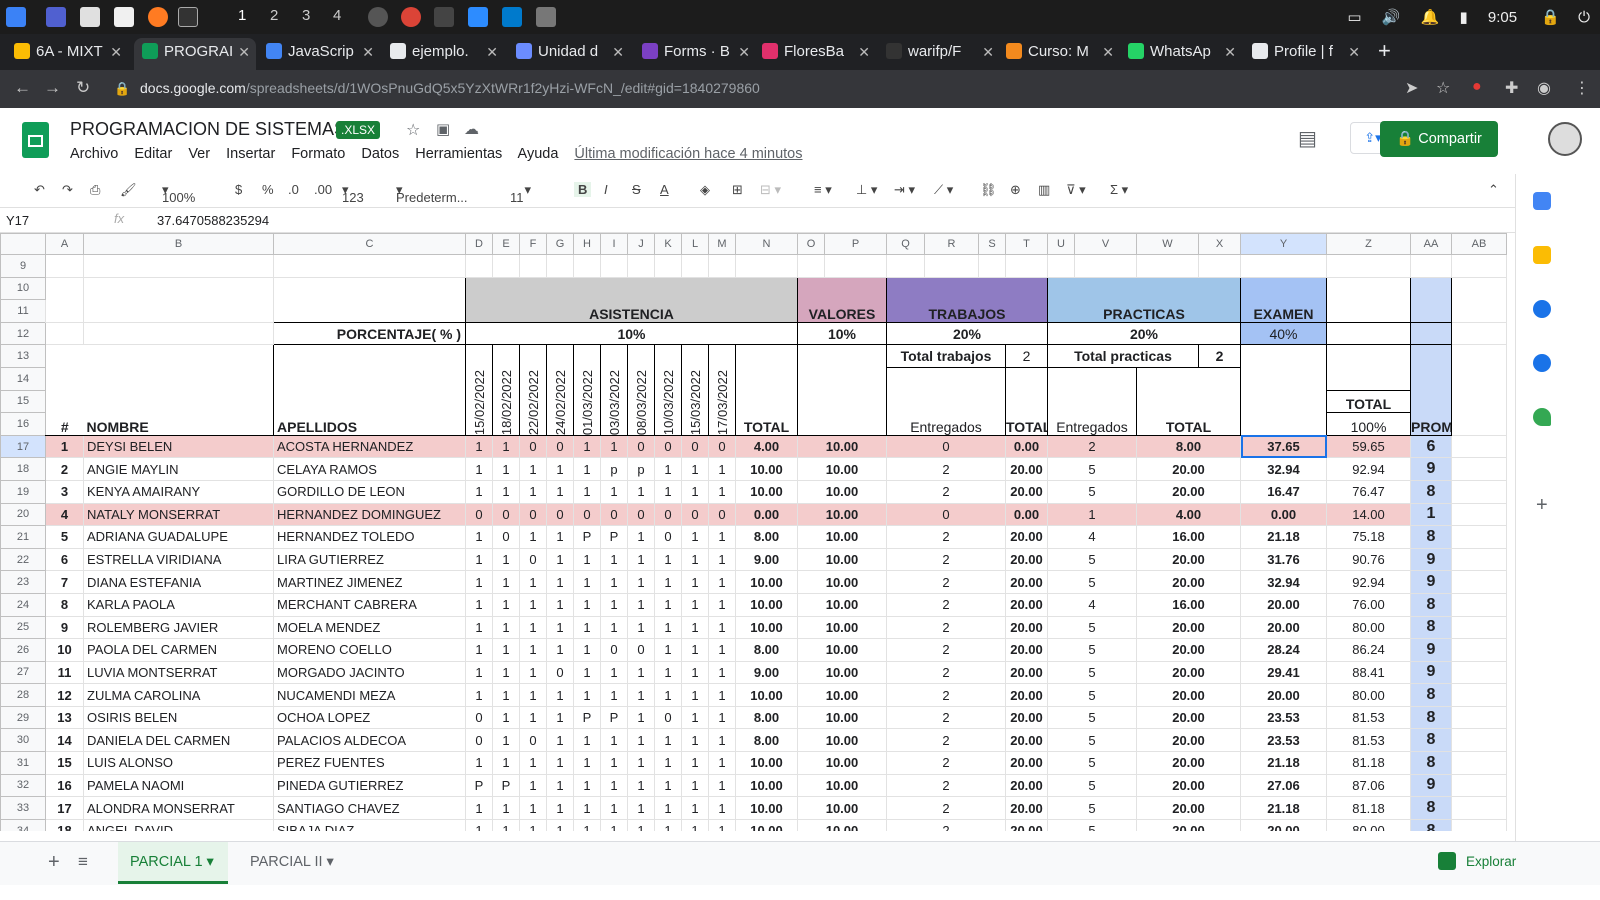 This screenshot has width=1600, height=900. I want to click on student-number: 13, so click(64, 717).